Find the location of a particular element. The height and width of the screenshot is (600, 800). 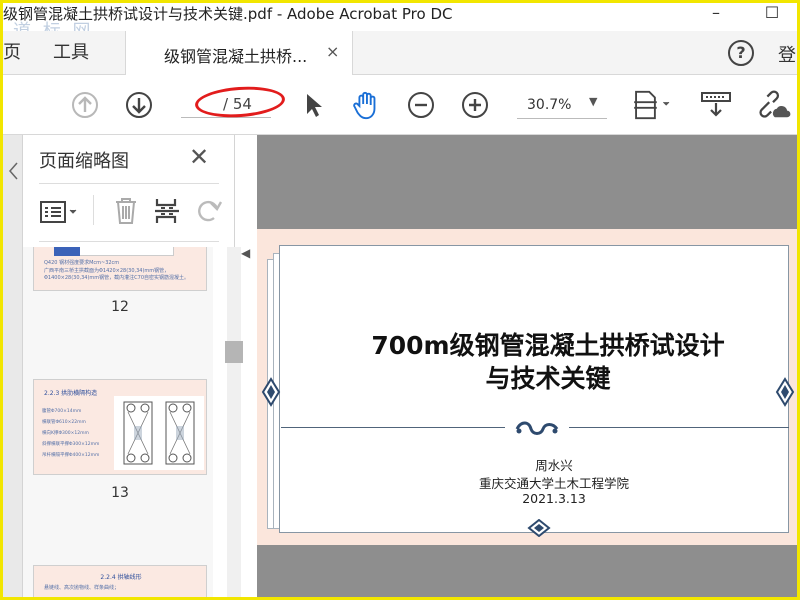

select-cursor-icon is located at coordinates (313, 105).